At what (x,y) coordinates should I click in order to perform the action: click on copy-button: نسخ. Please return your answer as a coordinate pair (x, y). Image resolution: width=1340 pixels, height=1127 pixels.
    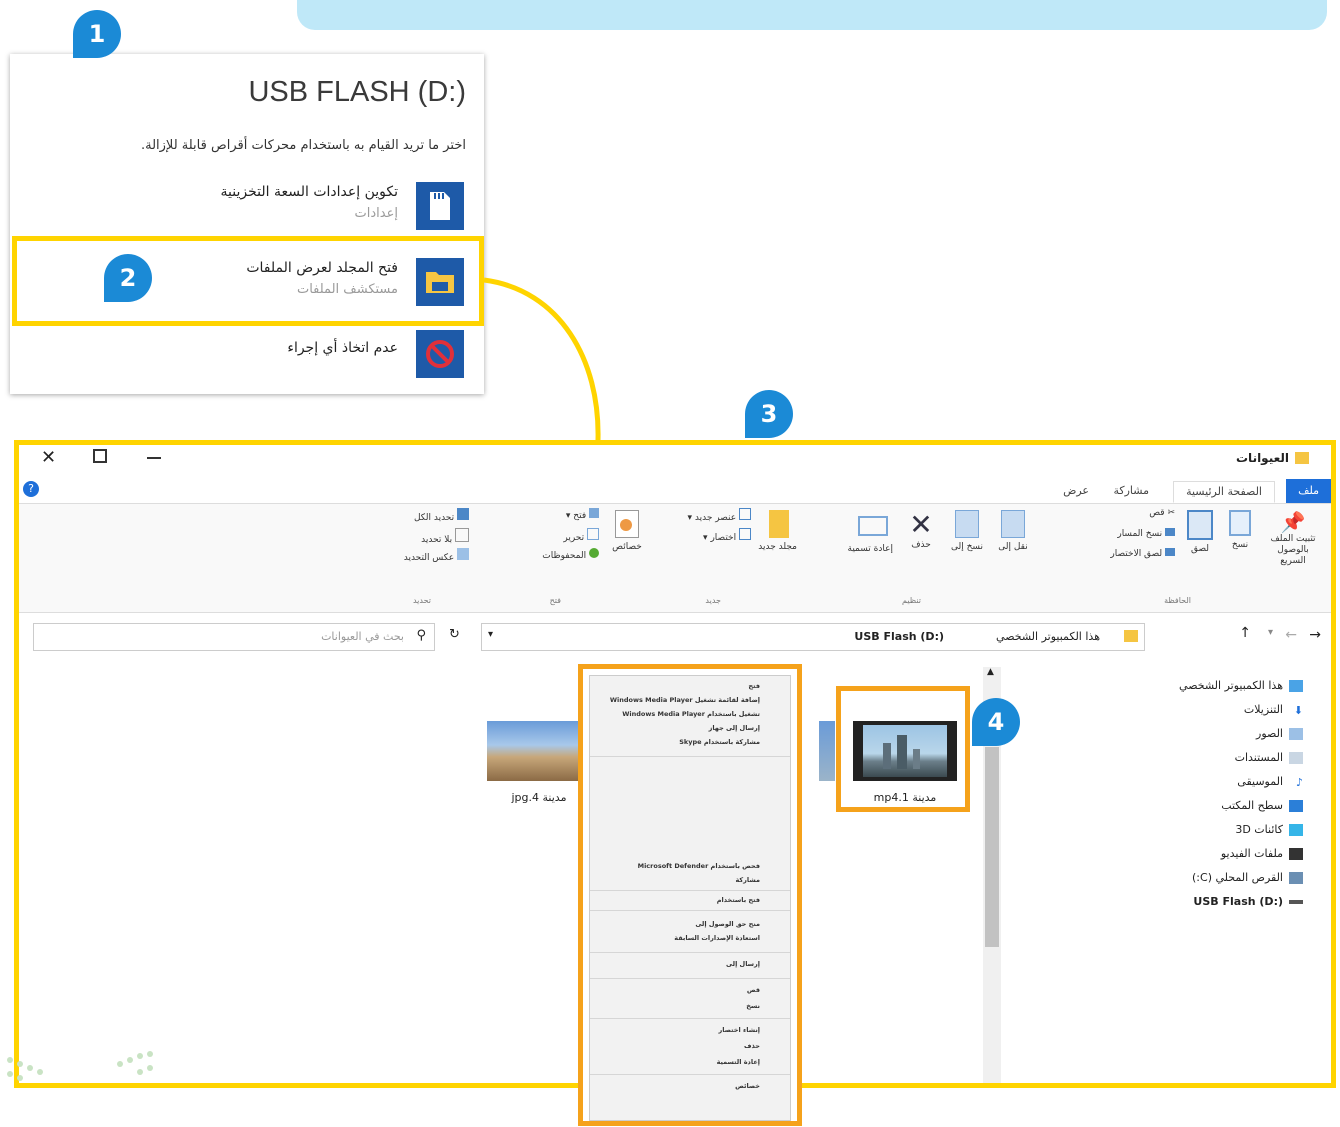
    Looking at the image, I should click on (1240, 530).